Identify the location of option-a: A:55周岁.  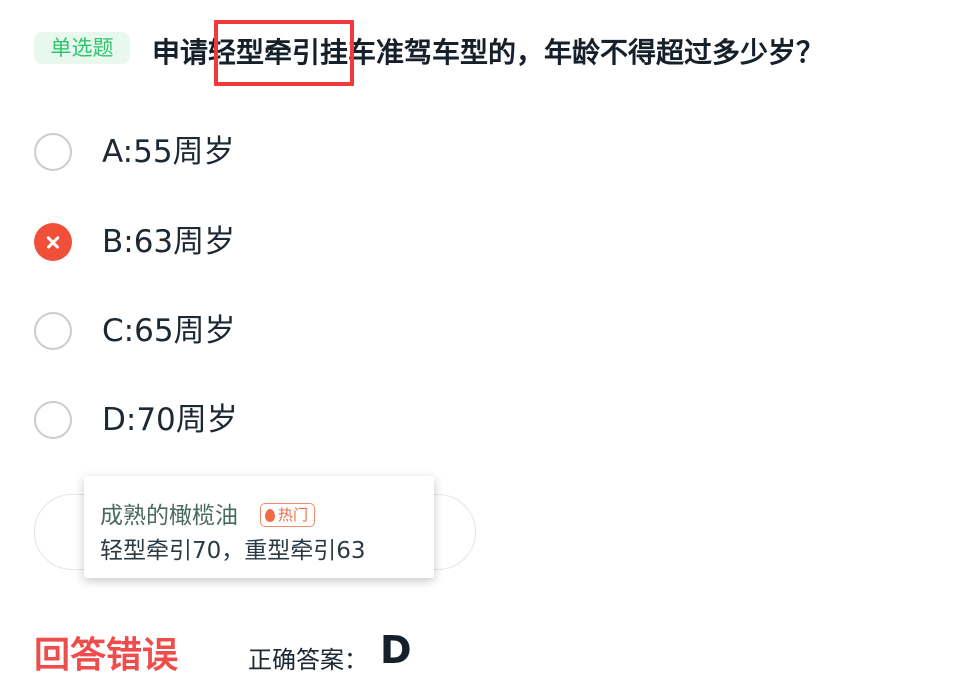
(284, 152).